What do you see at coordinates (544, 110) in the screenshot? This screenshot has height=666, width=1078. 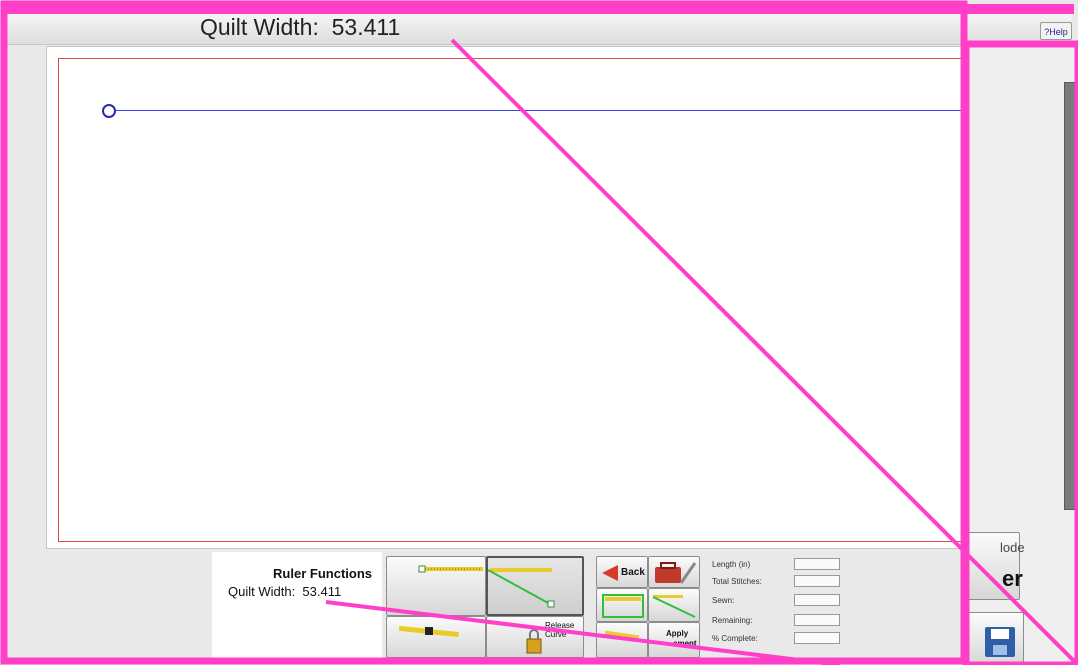 I see `ruler-line` at bounding box center [544, 110].